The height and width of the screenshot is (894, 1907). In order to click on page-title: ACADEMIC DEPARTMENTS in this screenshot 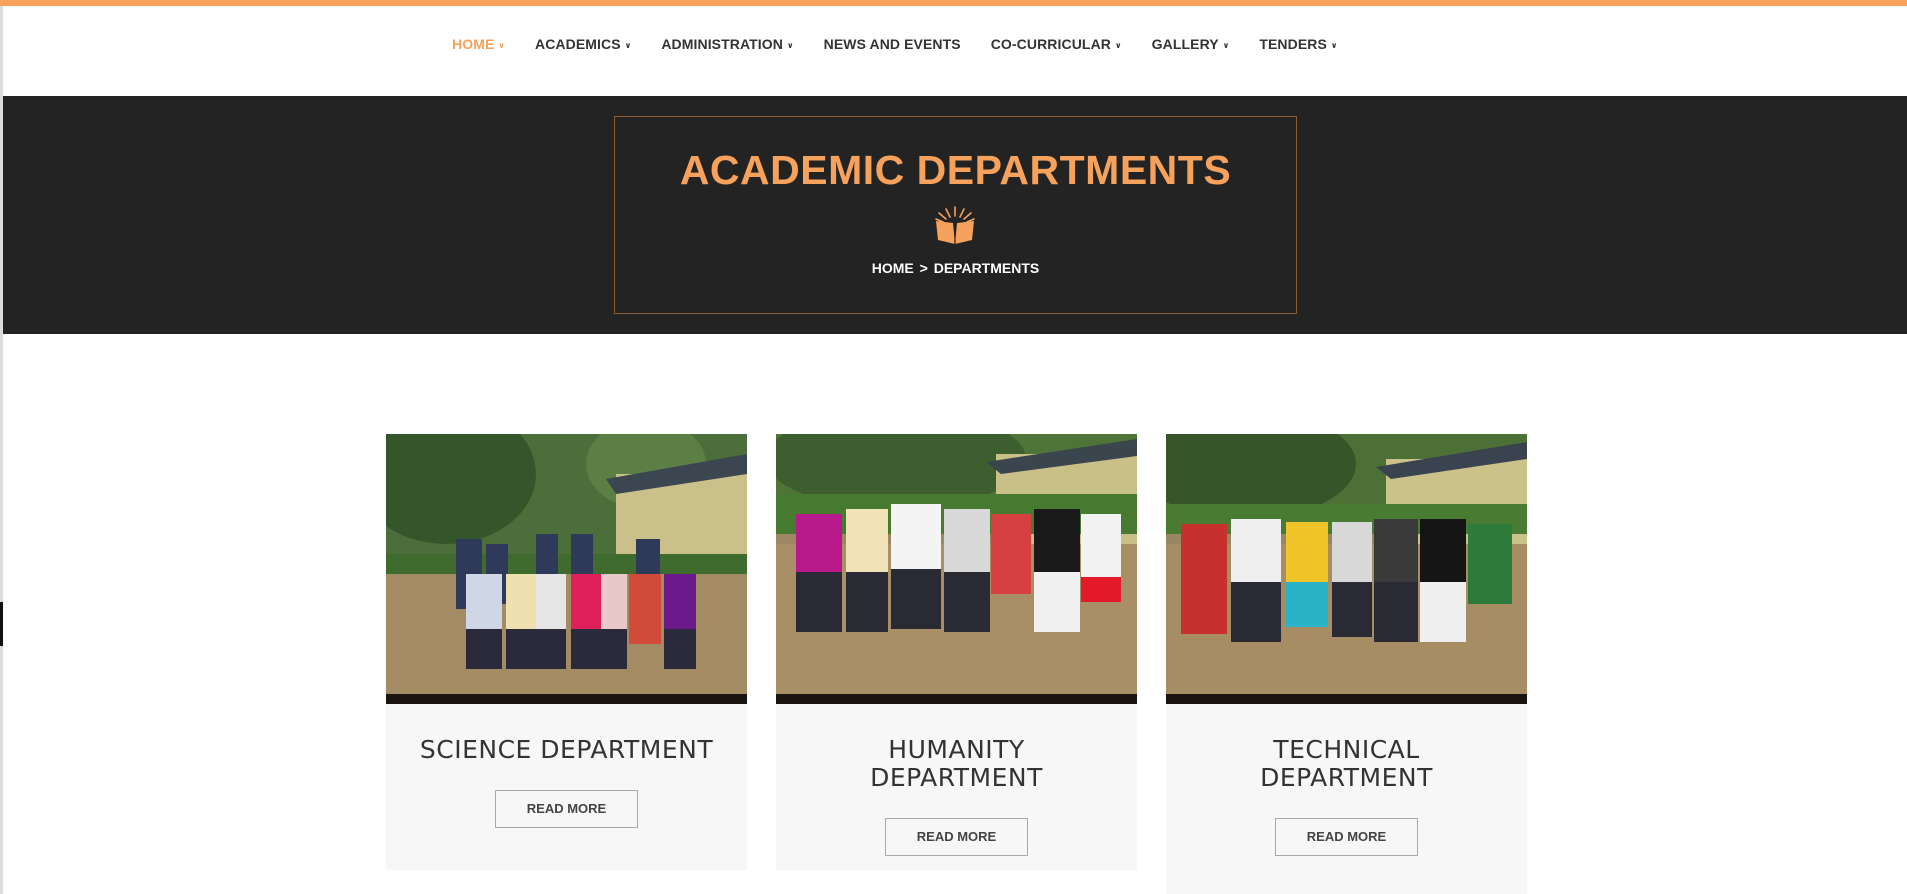, I will do `click(955, 170)`.